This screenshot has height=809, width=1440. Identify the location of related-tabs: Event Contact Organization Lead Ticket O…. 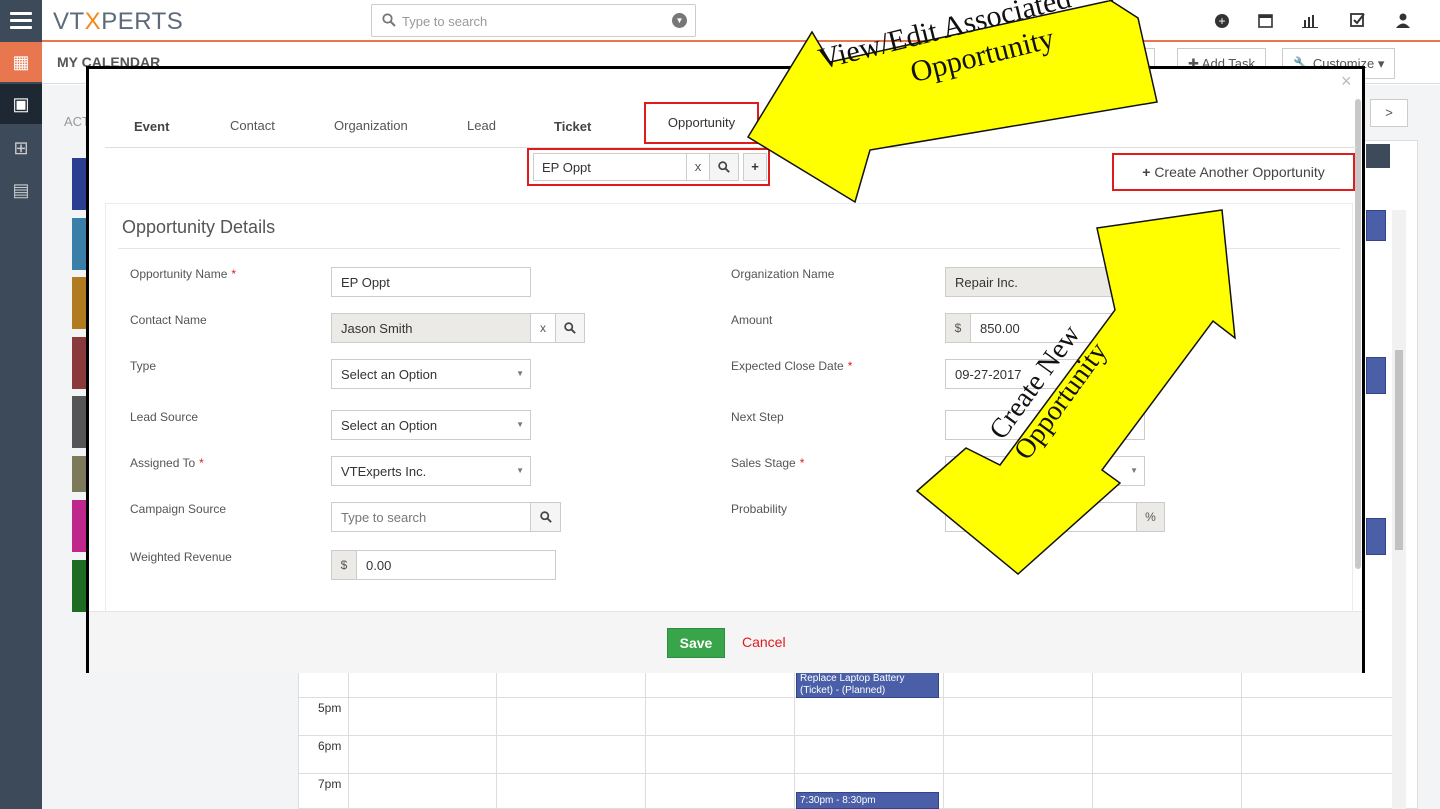
(731, 125).